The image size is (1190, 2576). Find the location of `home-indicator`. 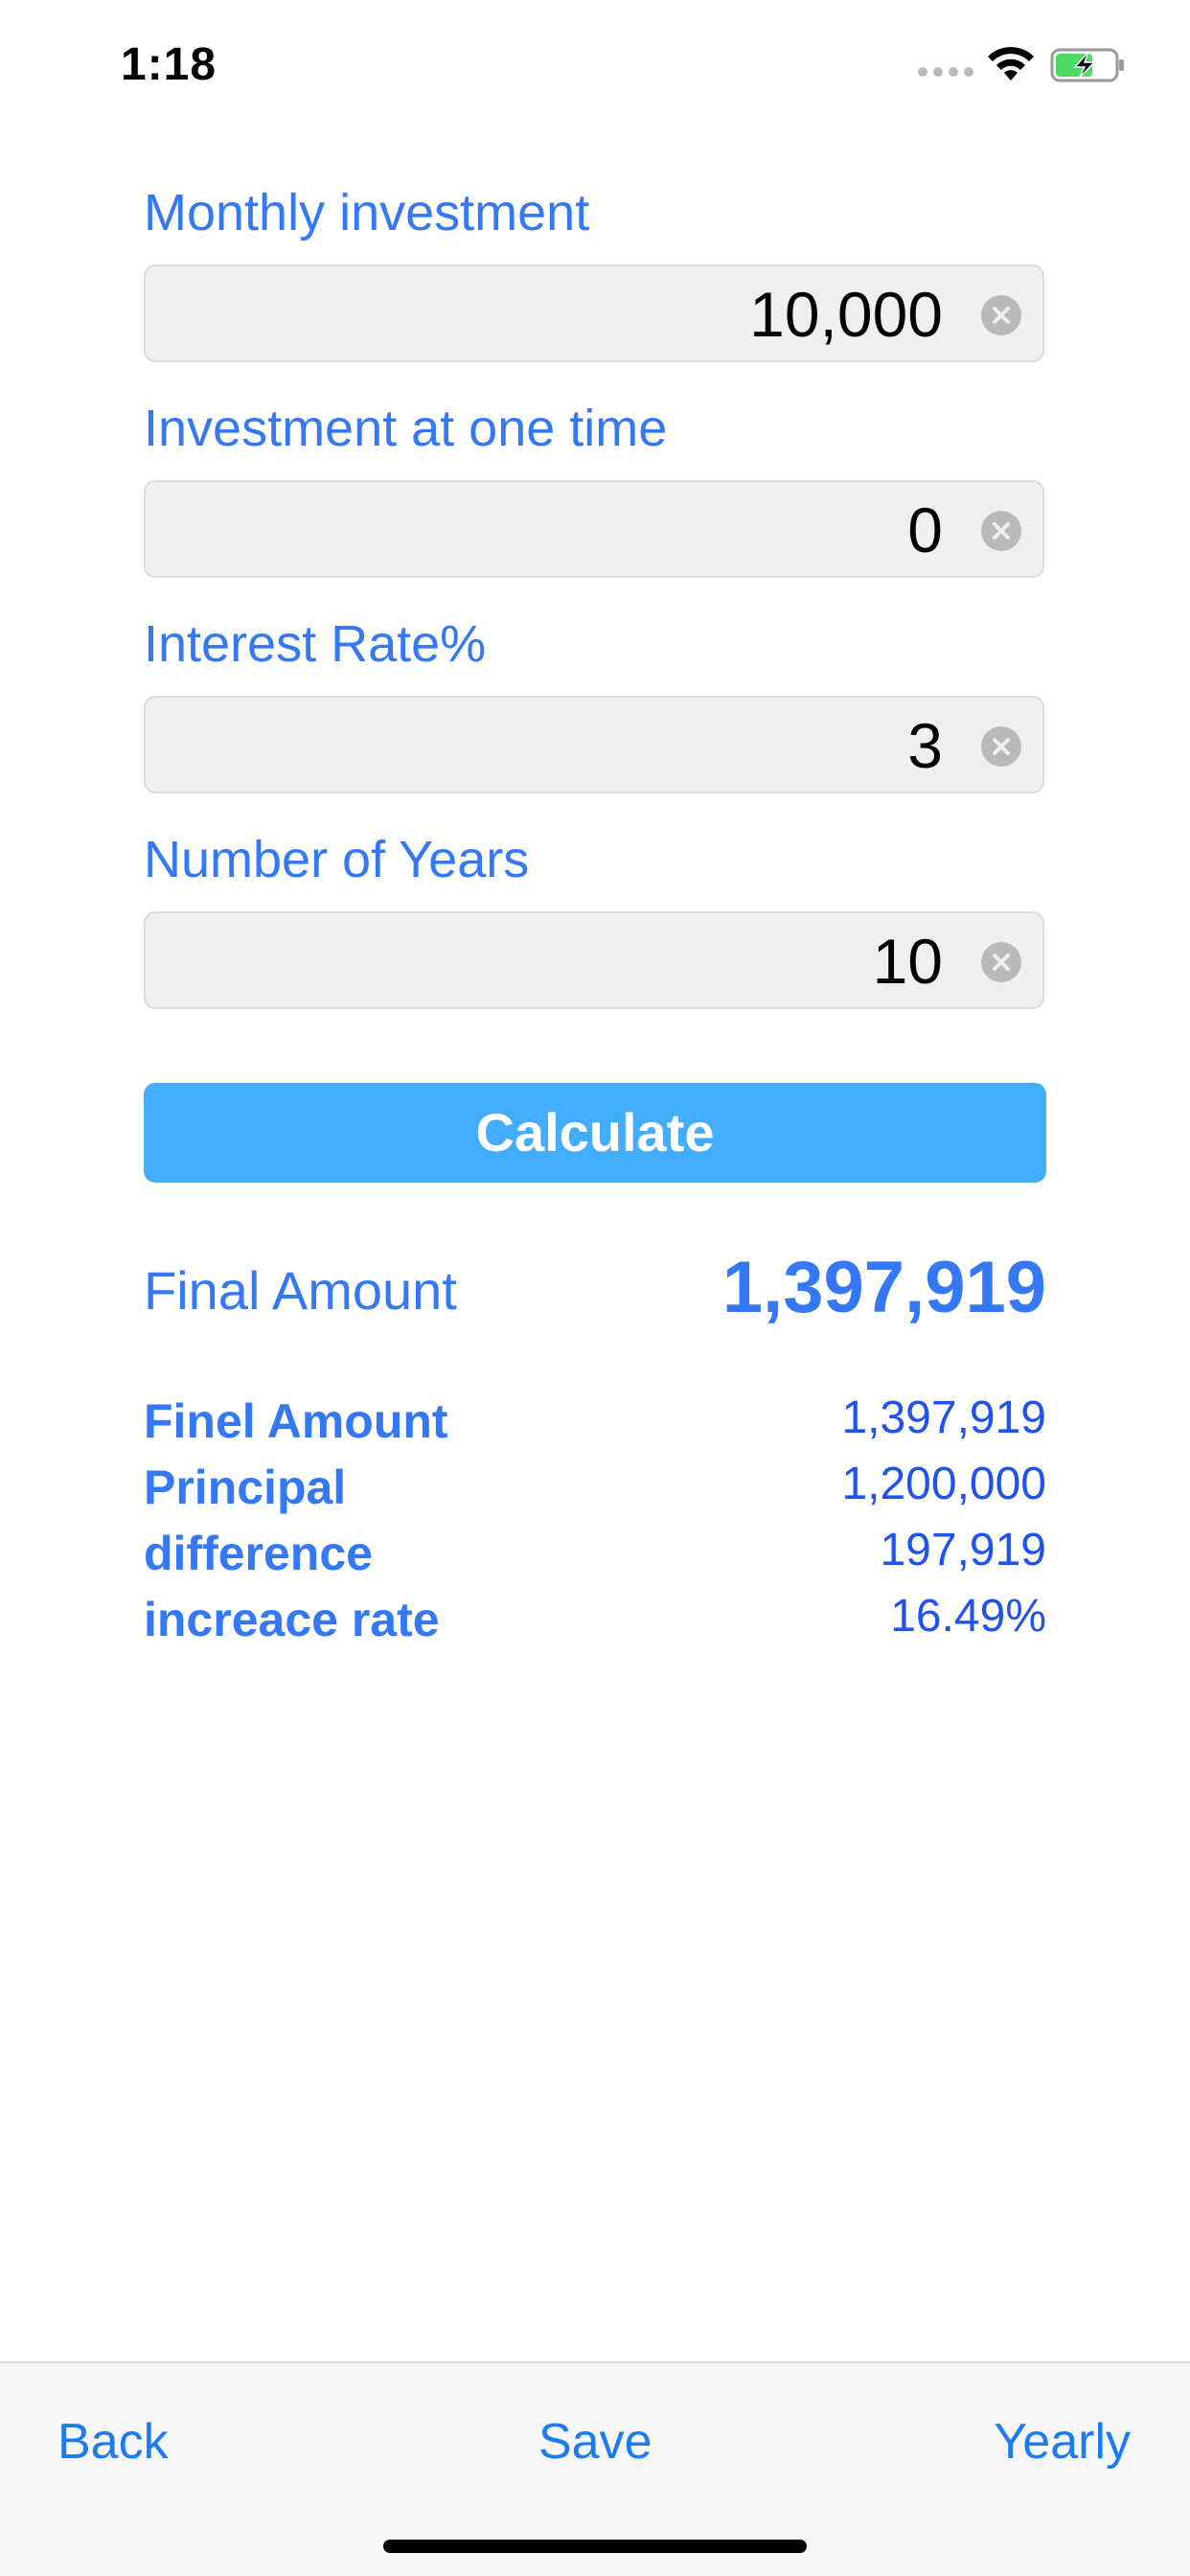

home-indicator is located at coordinates (595, 2546).